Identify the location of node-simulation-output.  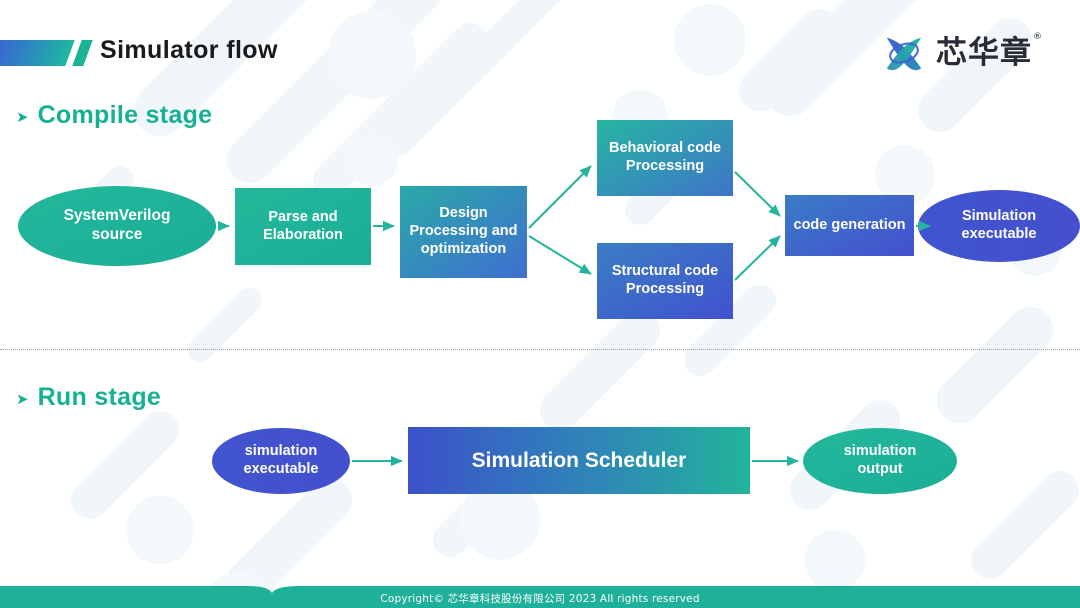
(880, 461).